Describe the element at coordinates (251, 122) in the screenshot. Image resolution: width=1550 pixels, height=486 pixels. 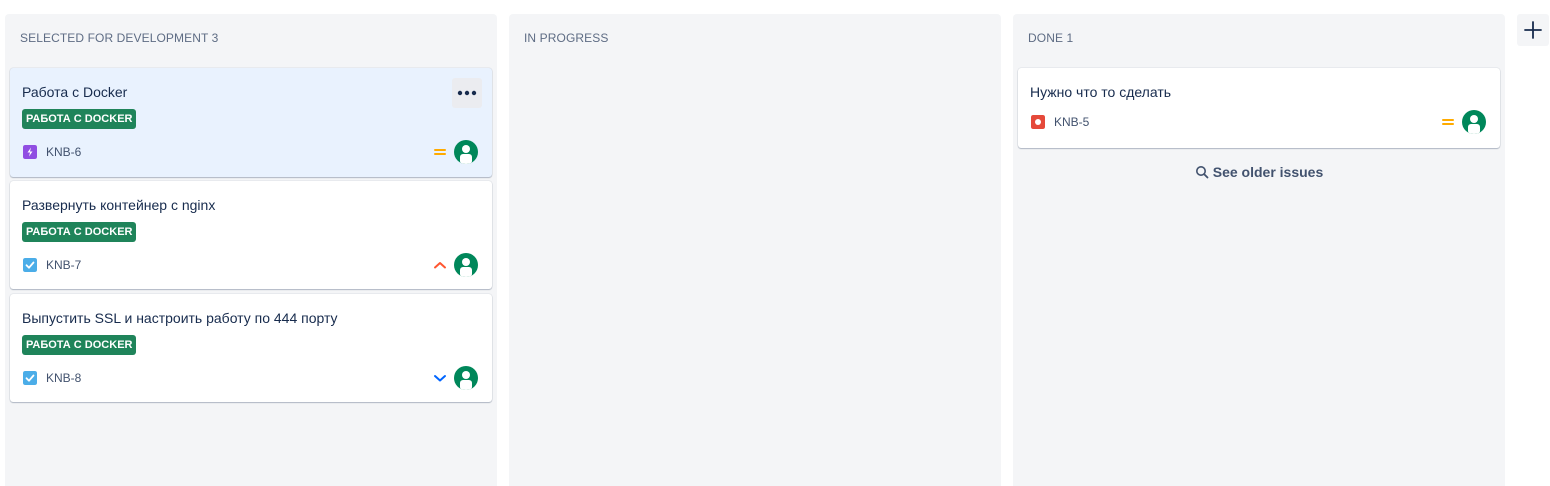
I see `issue-card-knb-6: Работа с Docker РАБОТА С DOCKER KNB-6` at that location.